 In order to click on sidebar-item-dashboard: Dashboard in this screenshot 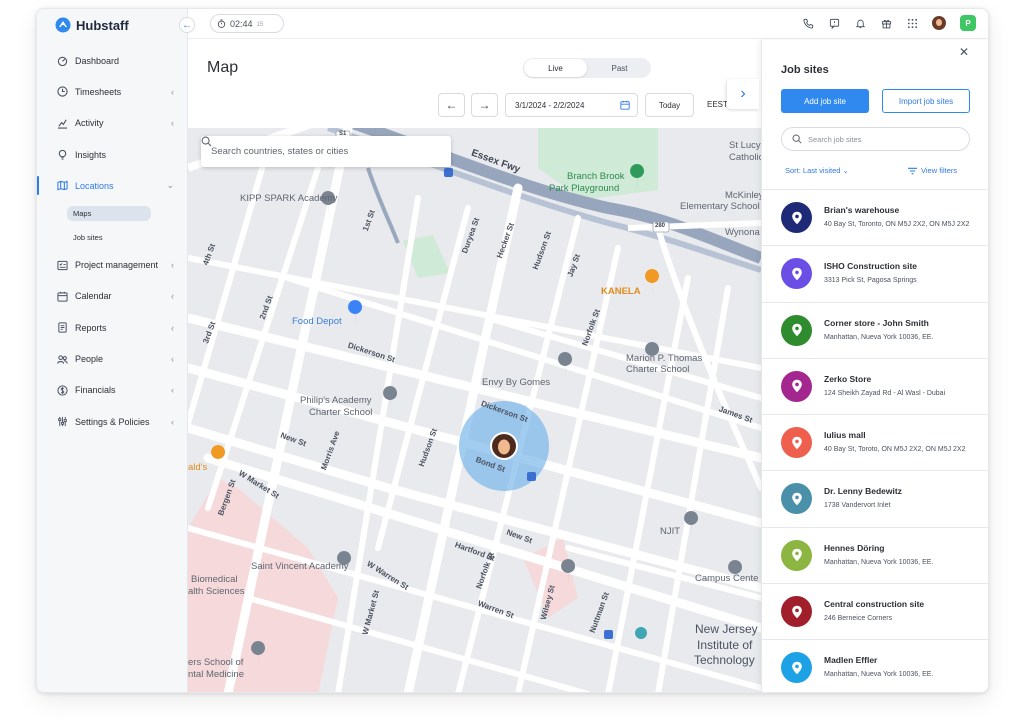, I will do `click(112, 60)`.